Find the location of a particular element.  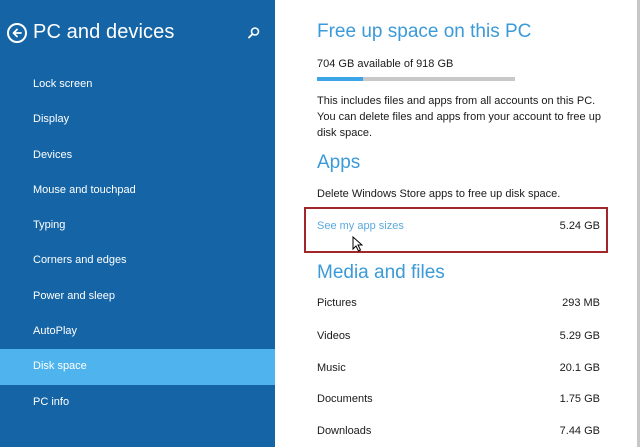

search-glyph is located at coordinates (254, 33).